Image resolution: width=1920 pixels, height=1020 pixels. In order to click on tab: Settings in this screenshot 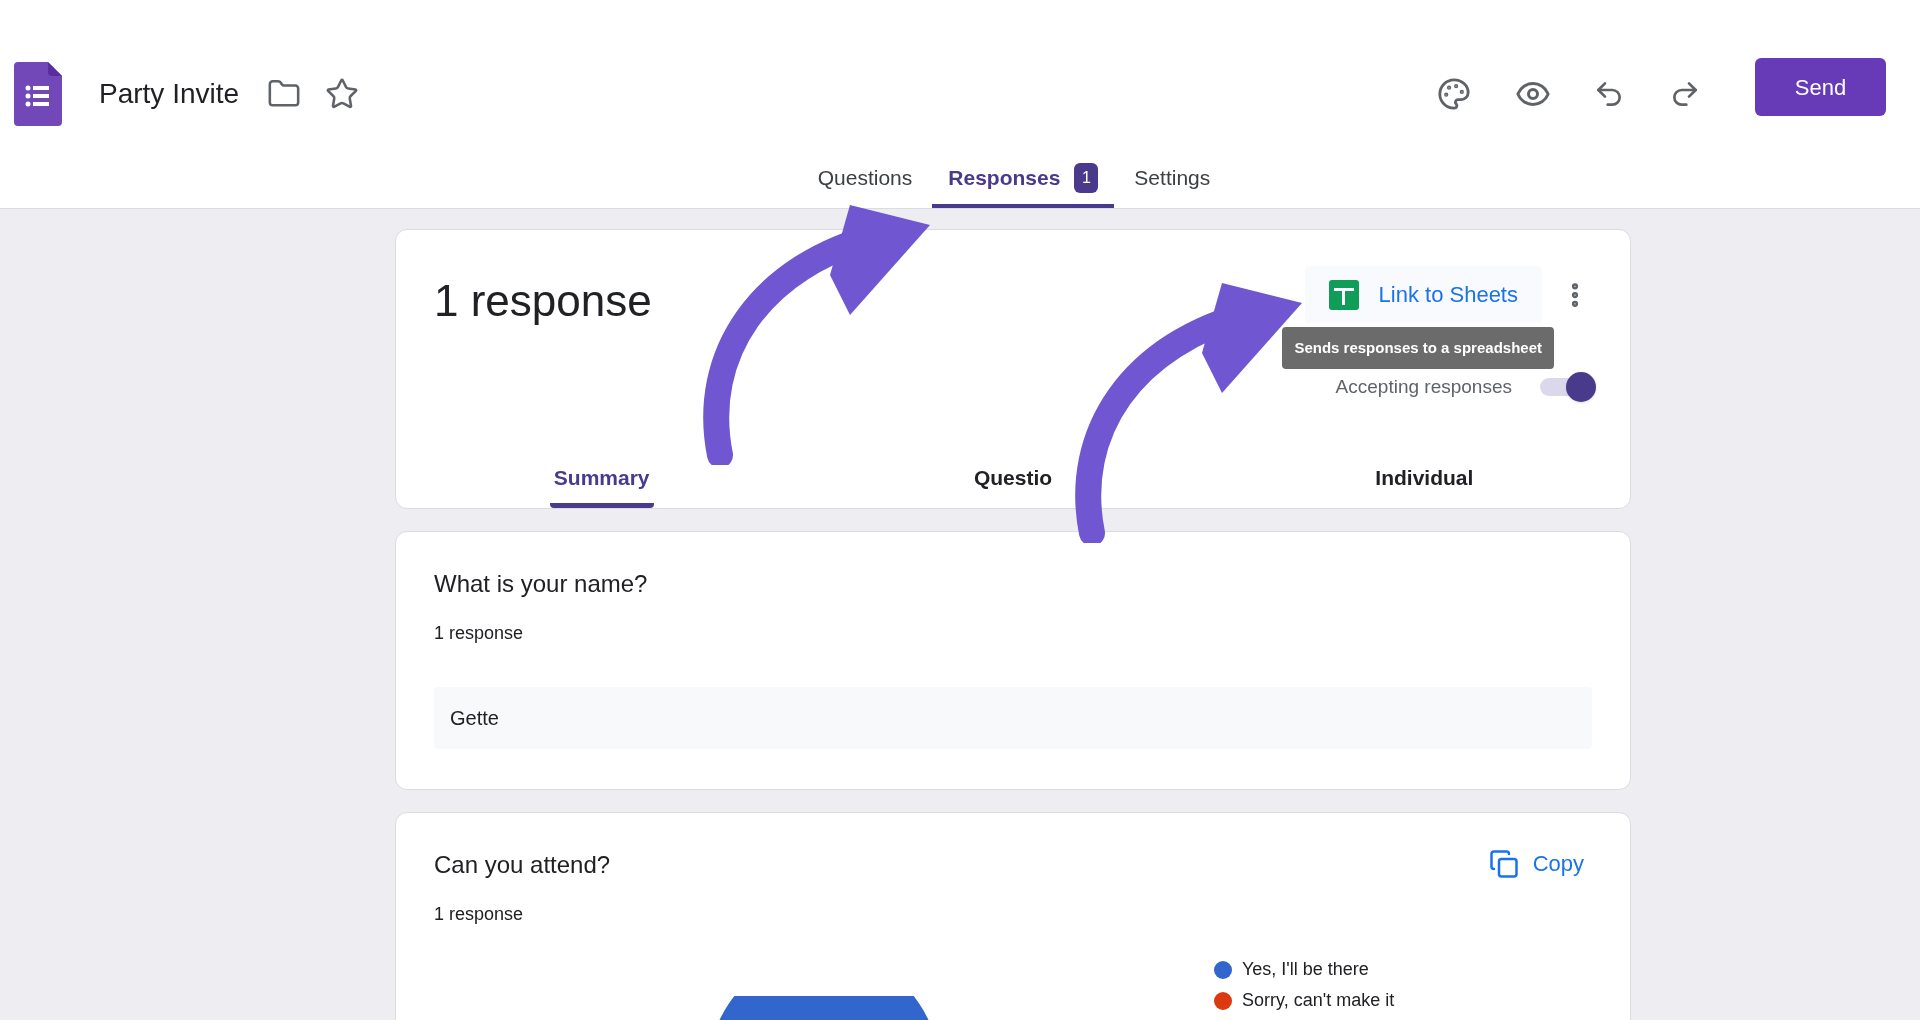, I will do `click(1172, 180)`.